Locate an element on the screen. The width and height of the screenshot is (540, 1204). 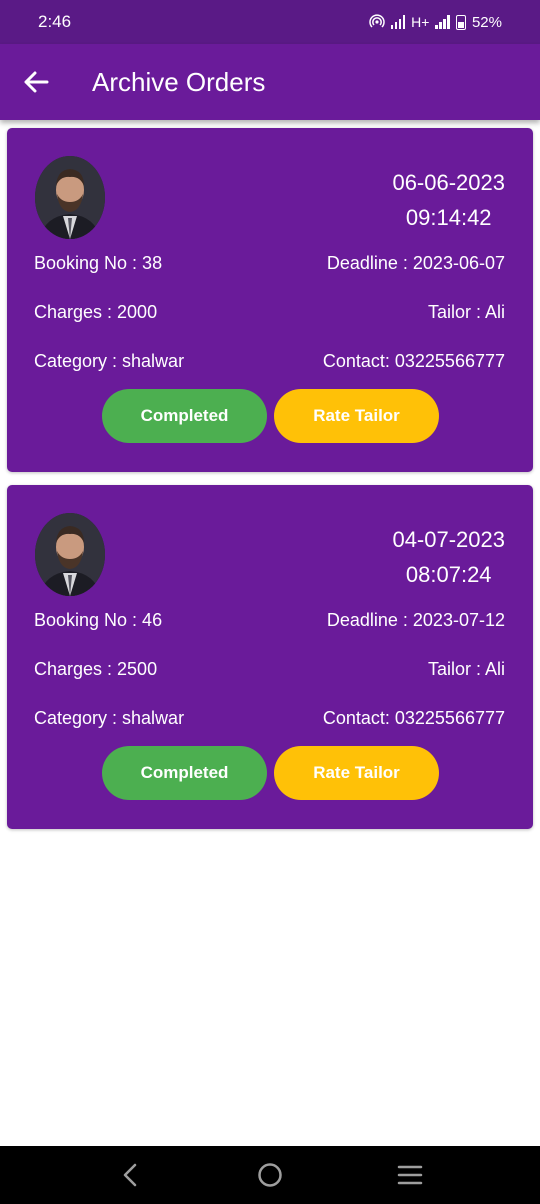
signal-icon is located at coordinates (398, 22).